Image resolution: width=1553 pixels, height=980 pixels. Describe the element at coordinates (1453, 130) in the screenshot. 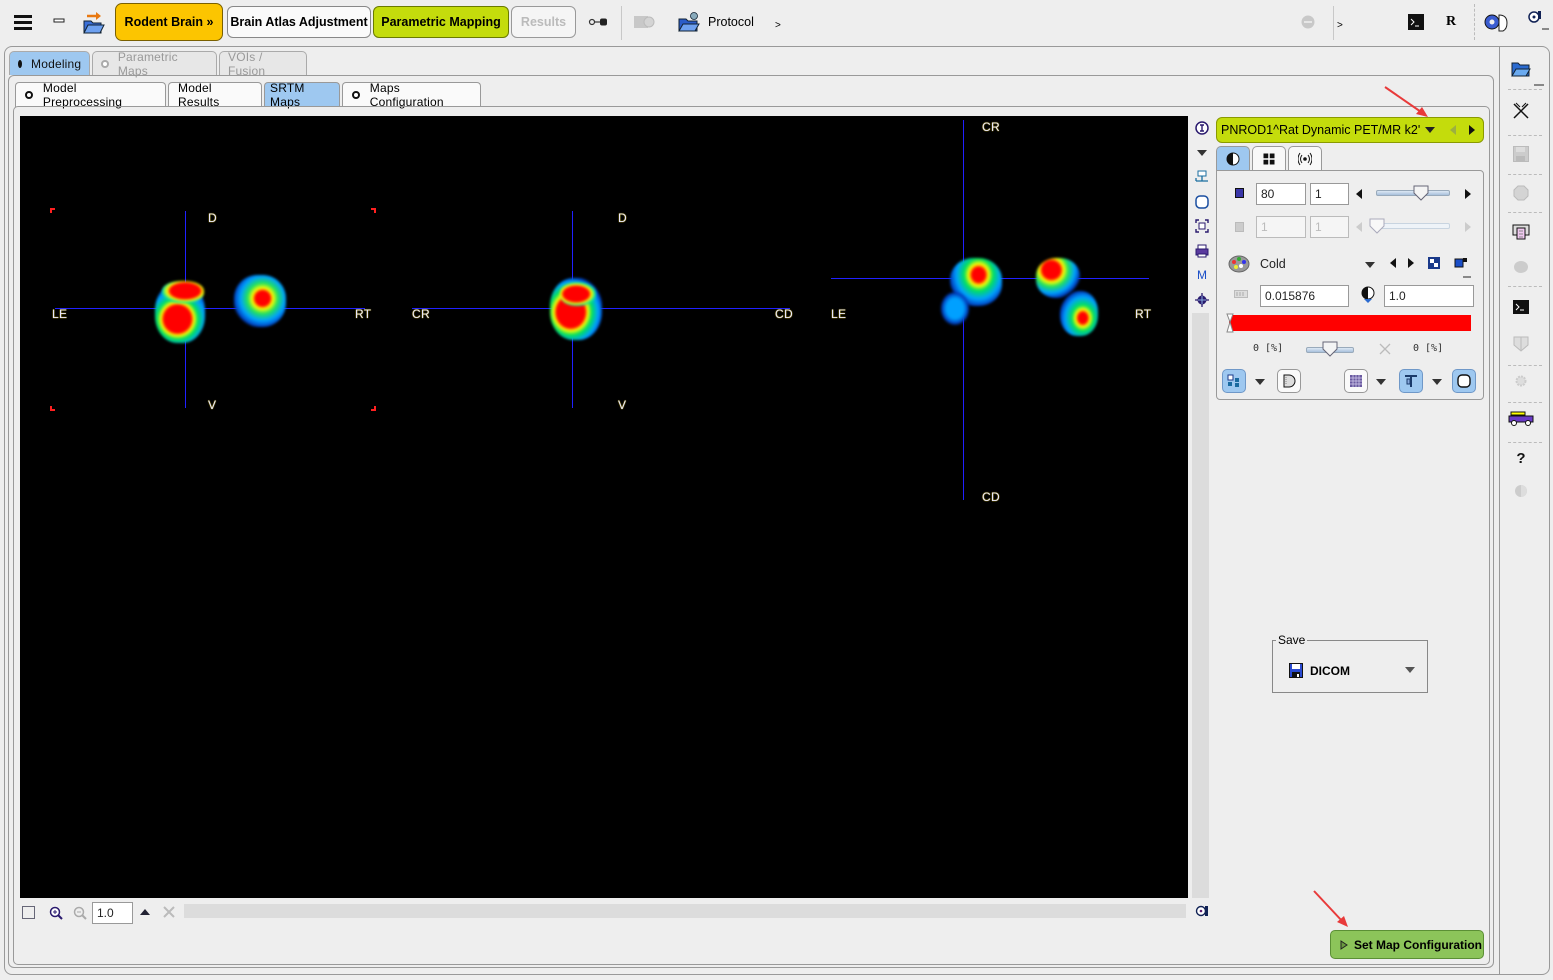

I see `previous-series-icon` at that location.